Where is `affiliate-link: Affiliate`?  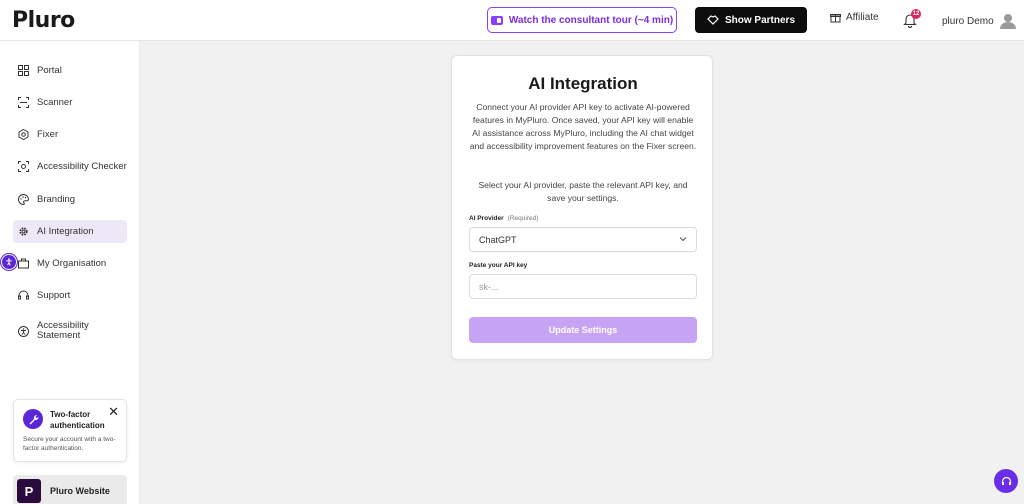 affiliate-link: Affiliate is located at coordinates (854, 17).